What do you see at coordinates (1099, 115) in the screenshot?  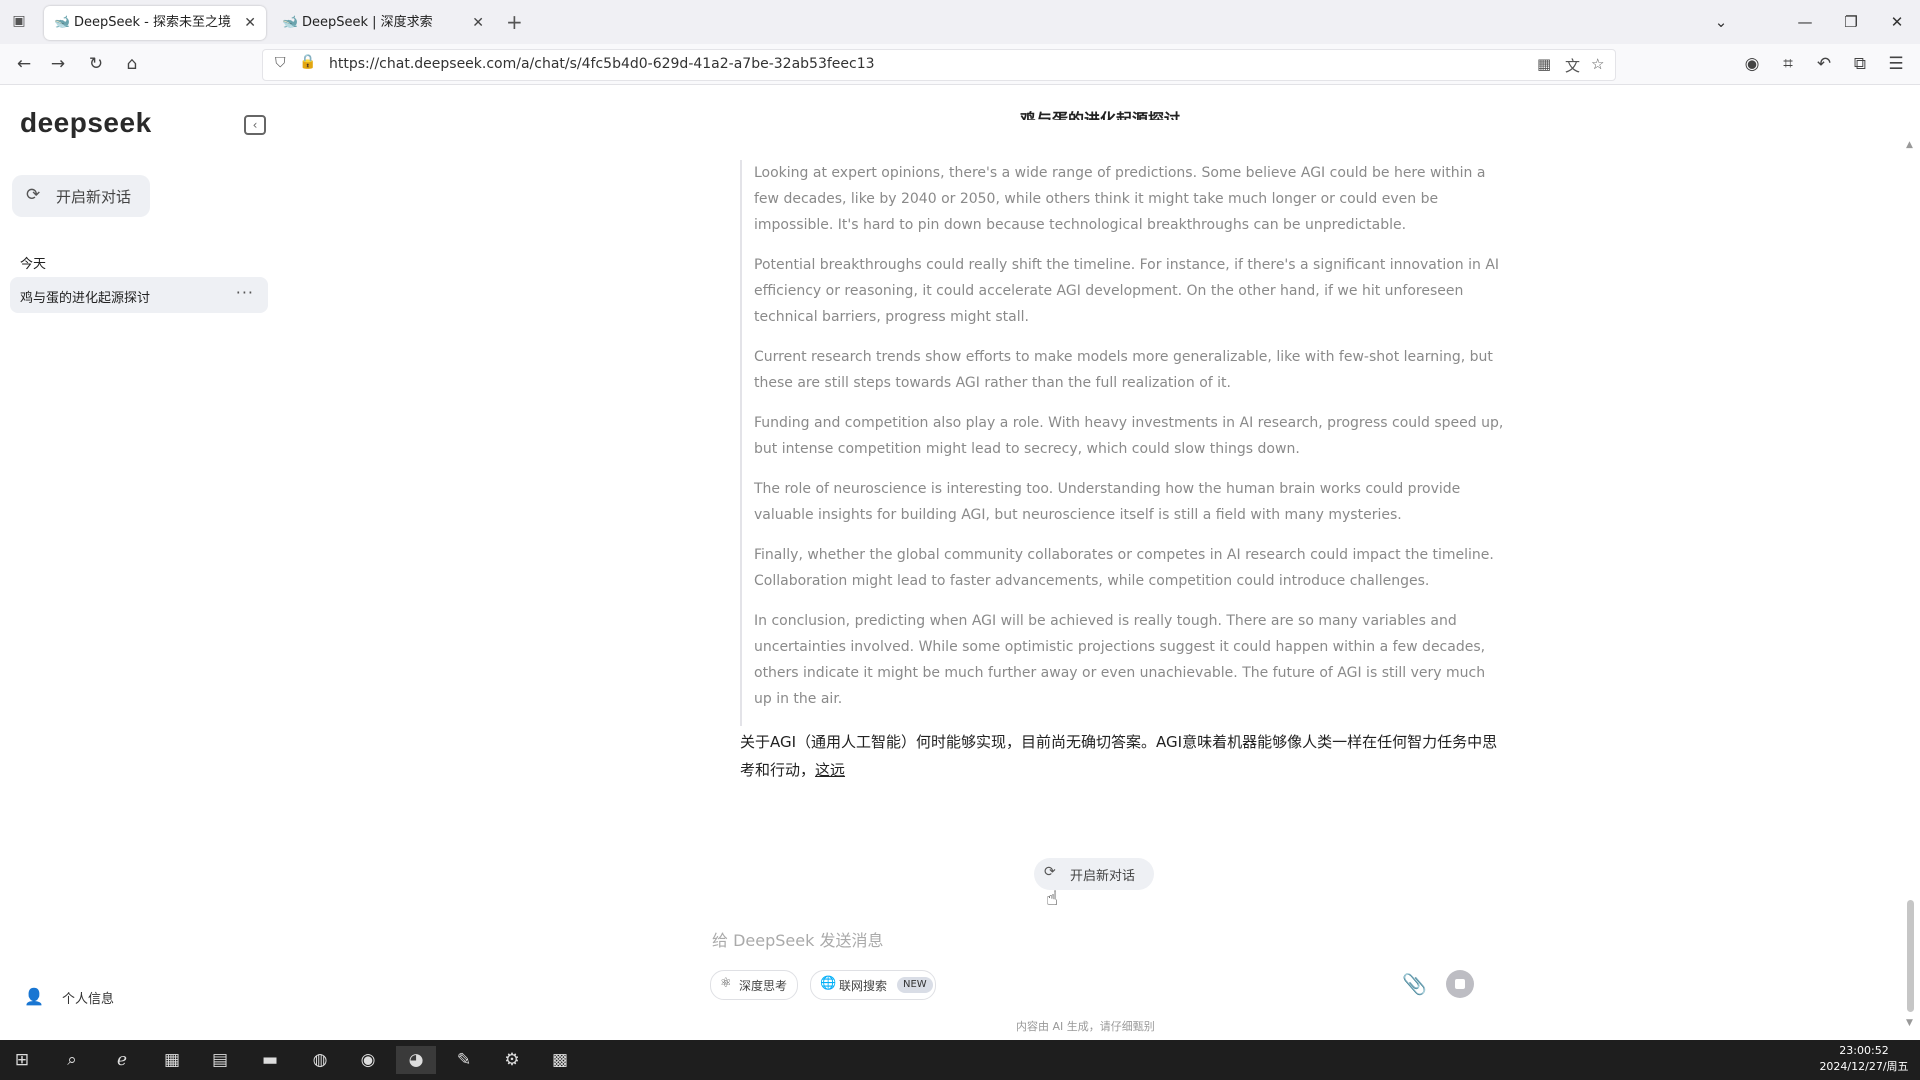 I see `chat-title: 鸡与蛋的进化起源探讨` at bounding box center [1099, 115].